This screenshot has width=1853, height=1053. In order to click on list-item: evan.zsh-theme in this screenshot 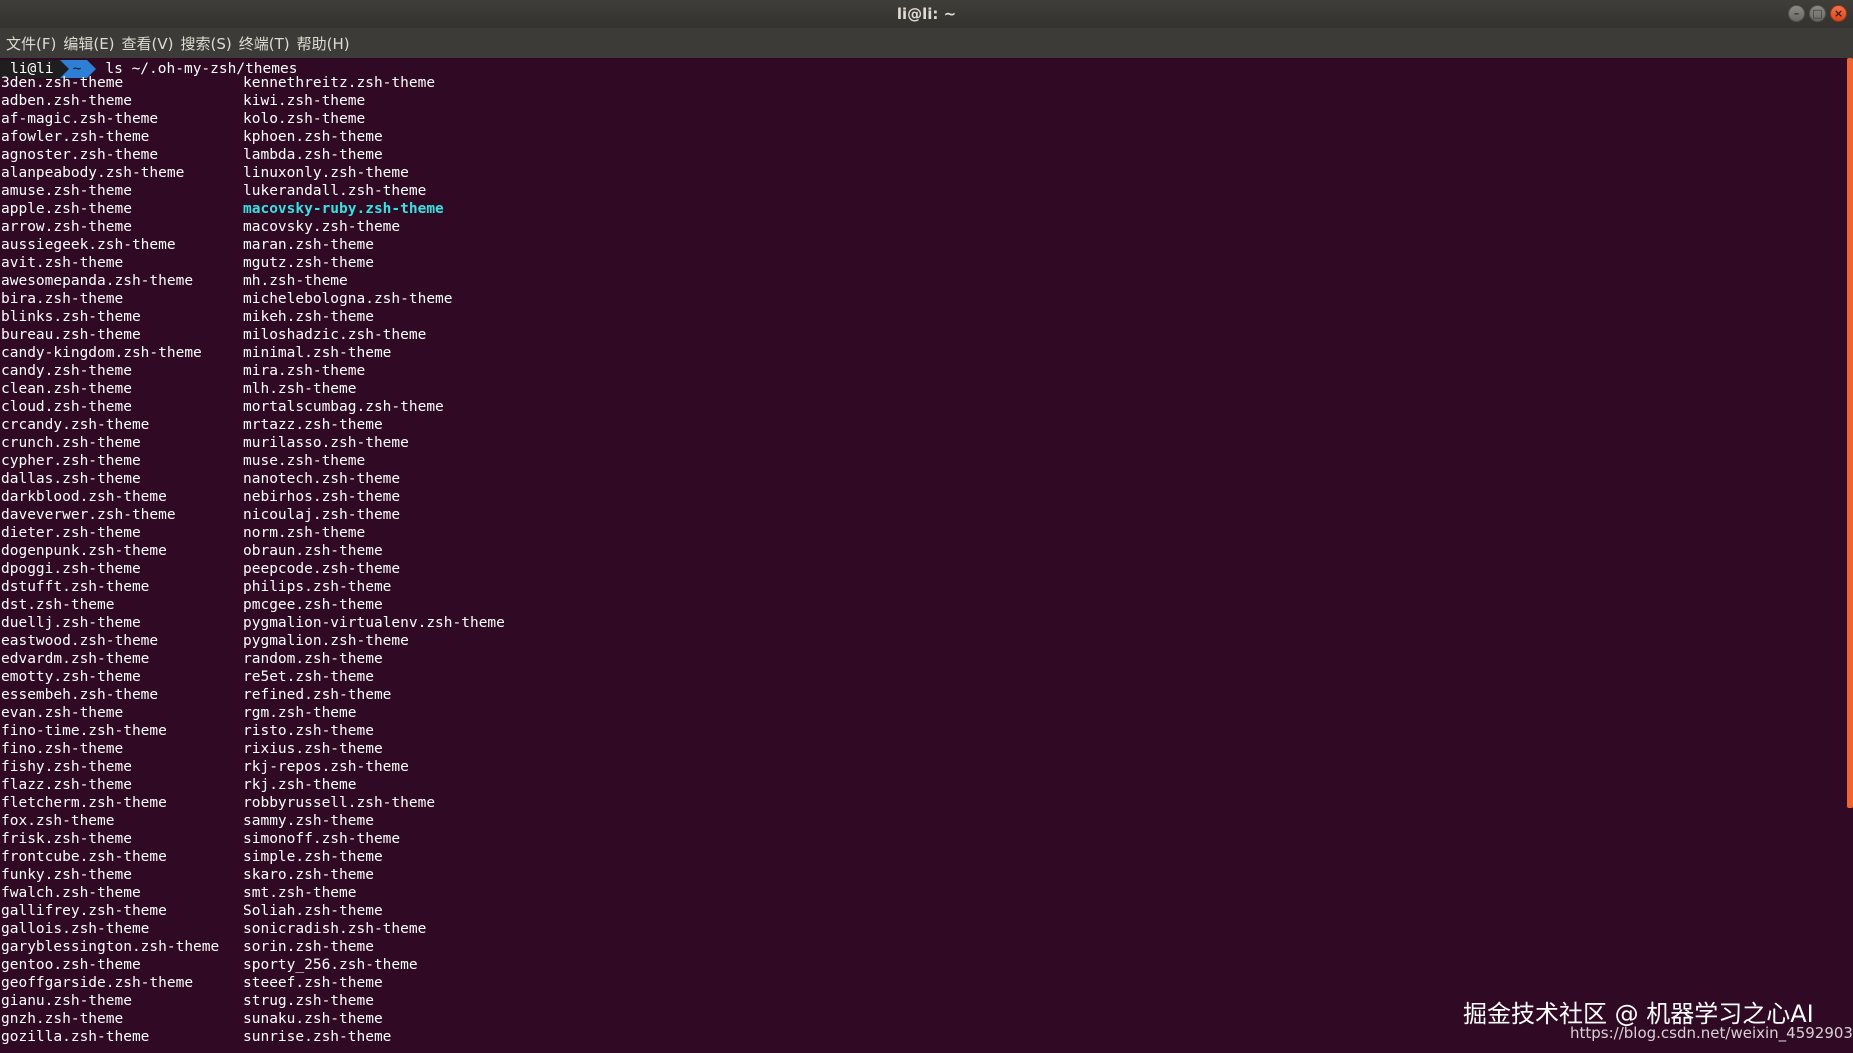, I will do `click(62, 713)`.